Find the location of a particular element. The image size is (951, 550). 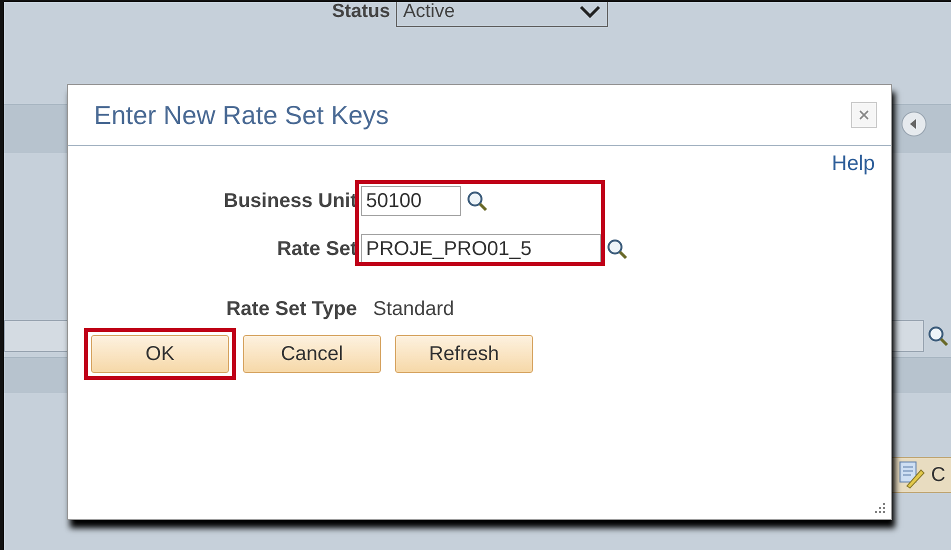

pencil-document-icon is located at coordinates (912, 475).